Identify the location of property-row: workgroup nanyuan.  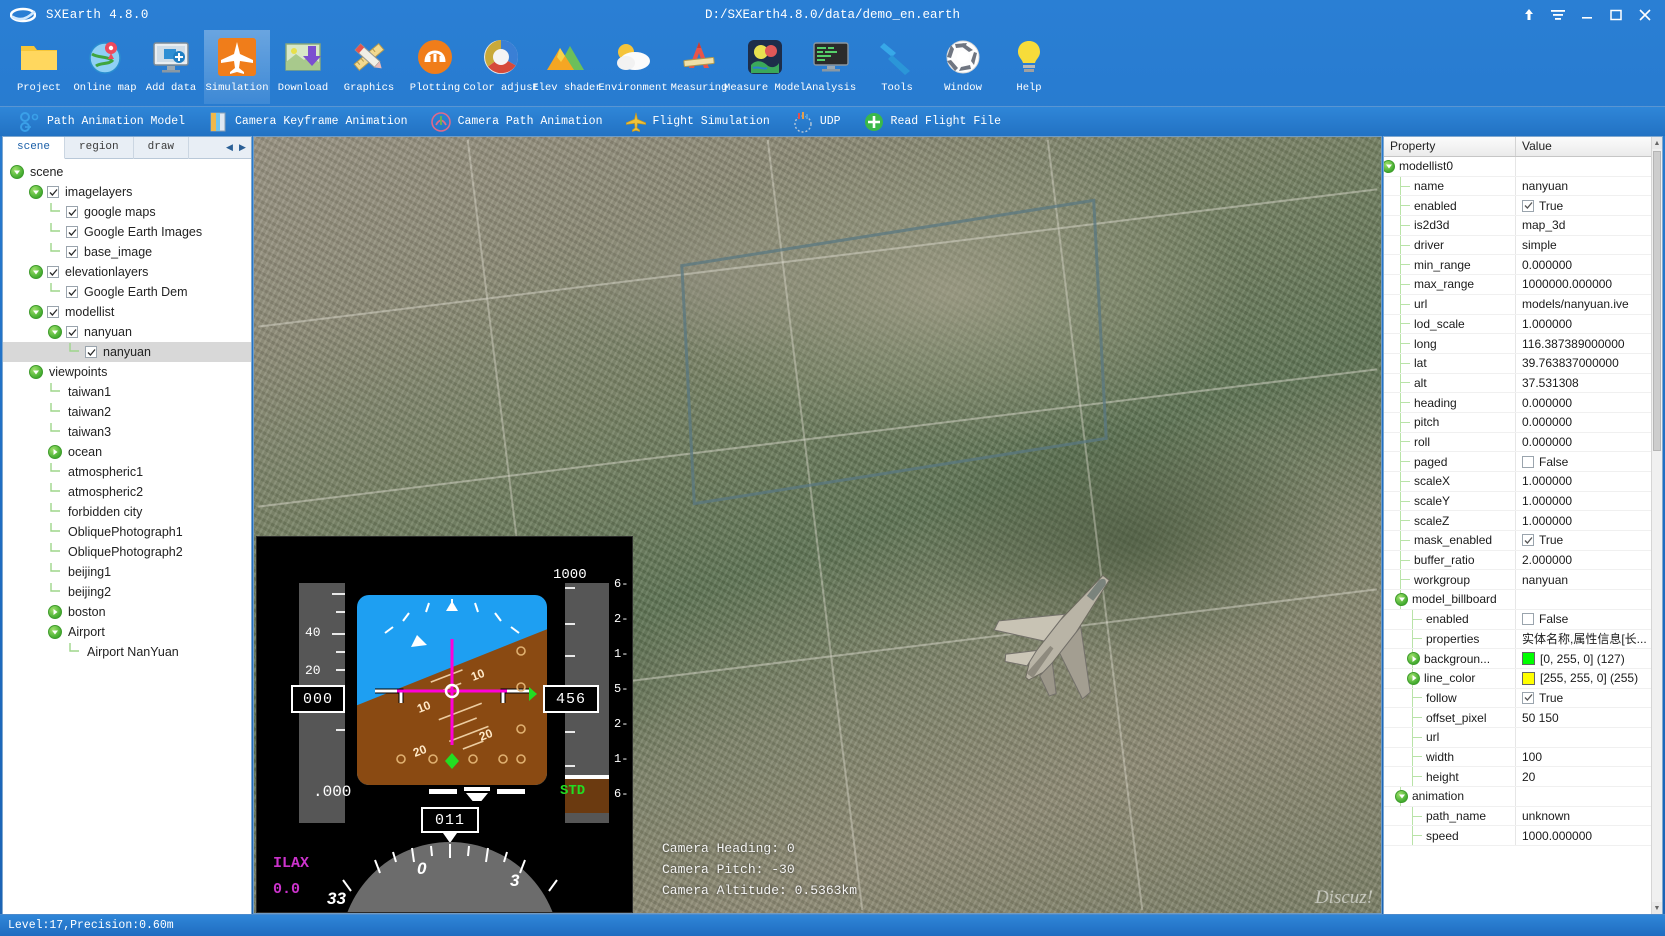
(1523, 580).